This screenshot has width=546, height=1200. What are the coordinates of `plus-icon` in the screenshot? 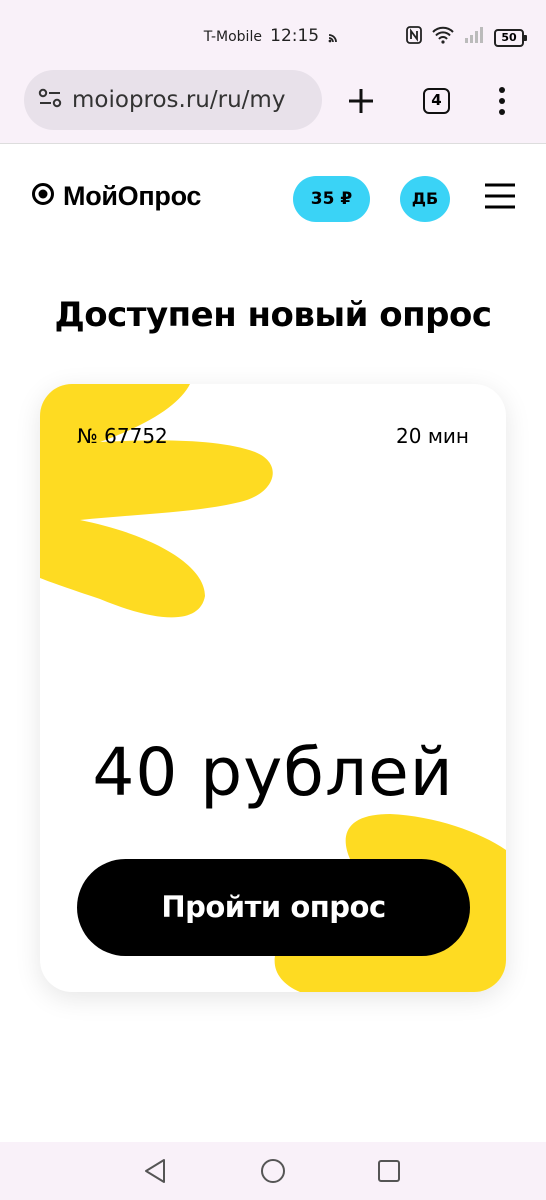 It's located at (361, 103).